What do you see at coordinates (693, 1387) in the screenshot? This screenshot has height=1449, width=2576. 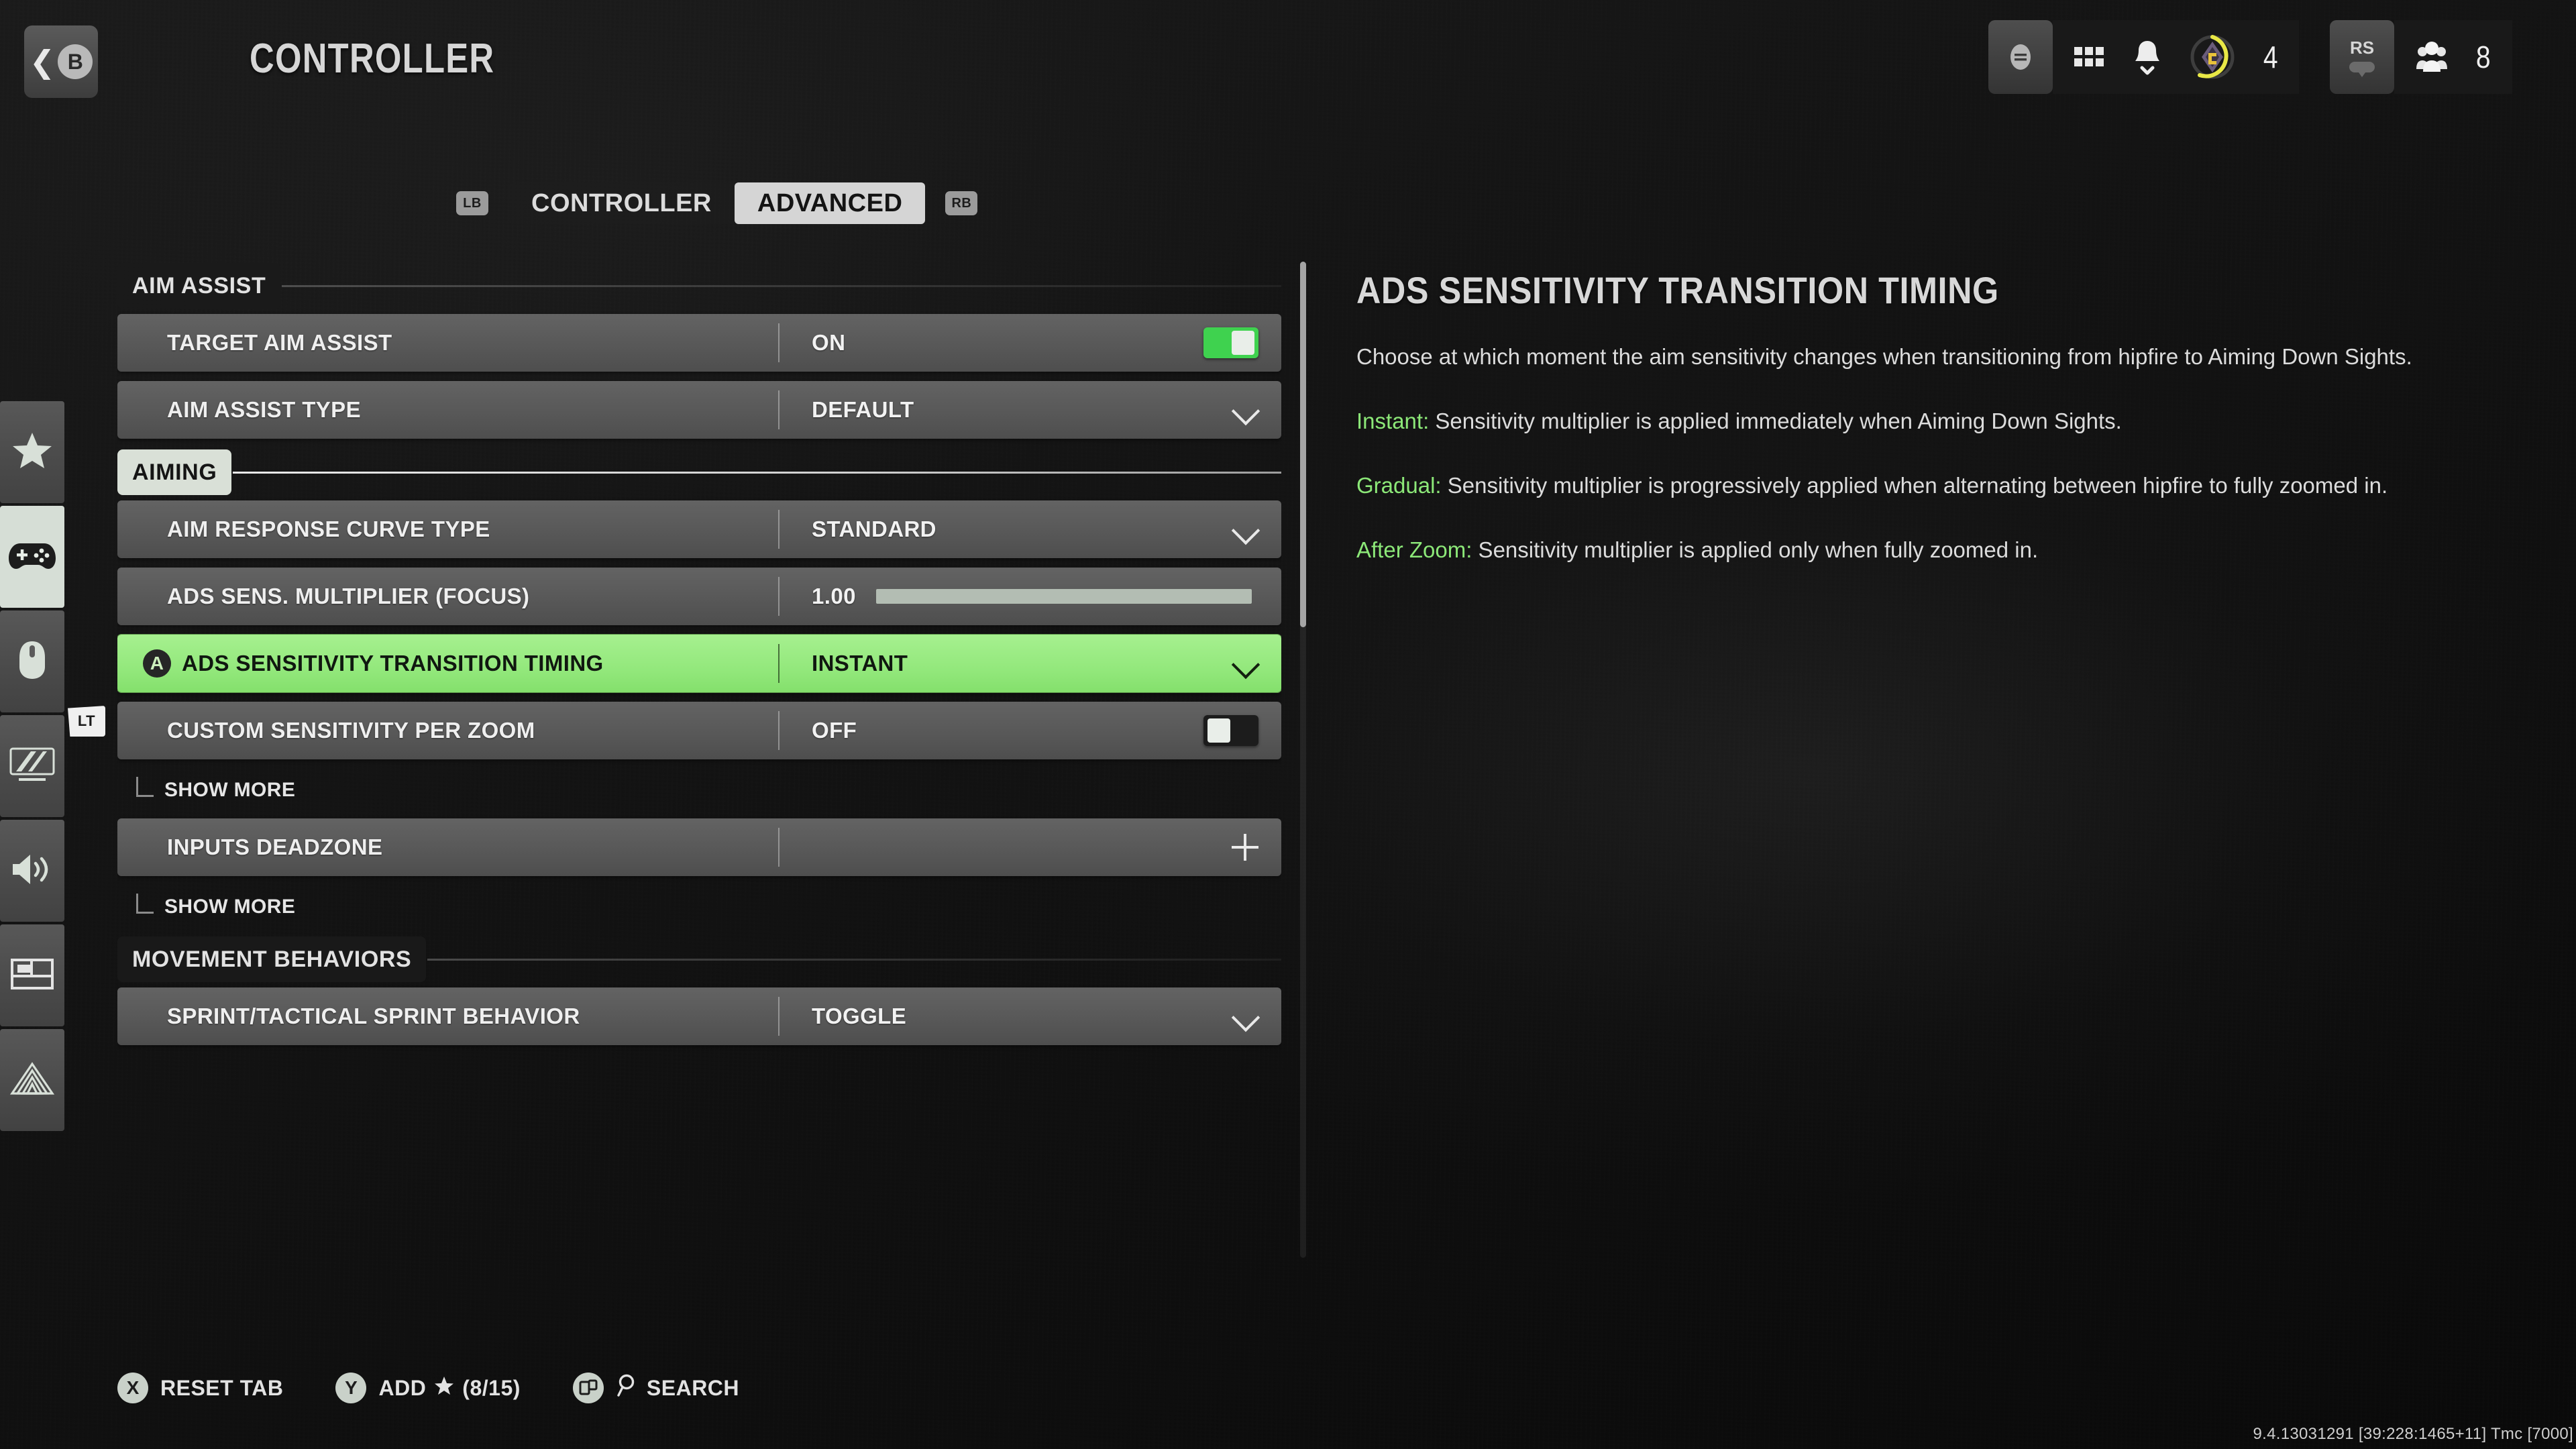 I see `search-label: SEARCH` at bounding box center [693, 1387].